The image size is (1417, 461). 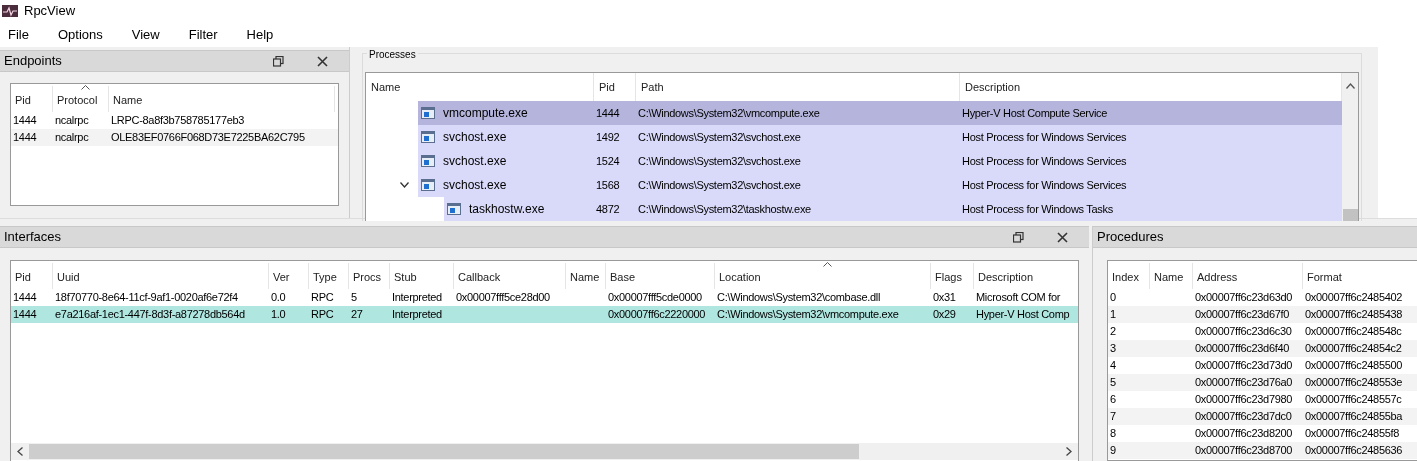 What do you see at coordinates (1244, 365) in the screenshot?
I see `table-cell: 0x00007ff6c23d73d0` at bounding box center [1244, 365].